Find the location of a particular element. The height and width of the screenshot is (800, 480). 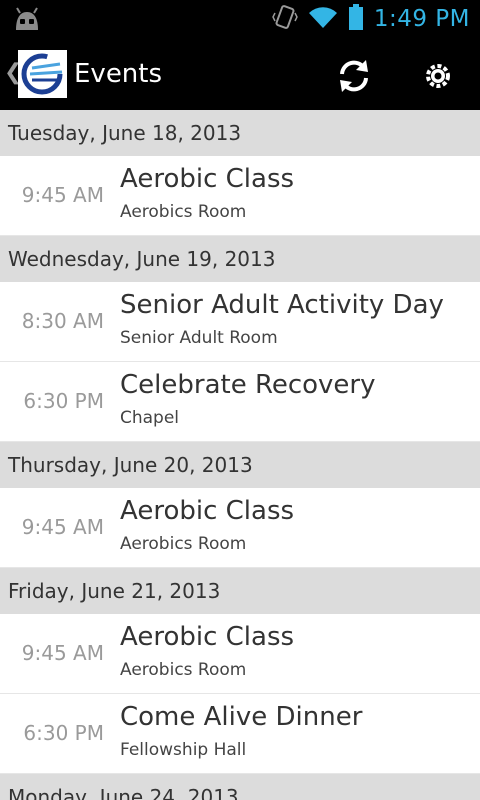

action-bar: ❮ Events is located at coordinates (240, 74).